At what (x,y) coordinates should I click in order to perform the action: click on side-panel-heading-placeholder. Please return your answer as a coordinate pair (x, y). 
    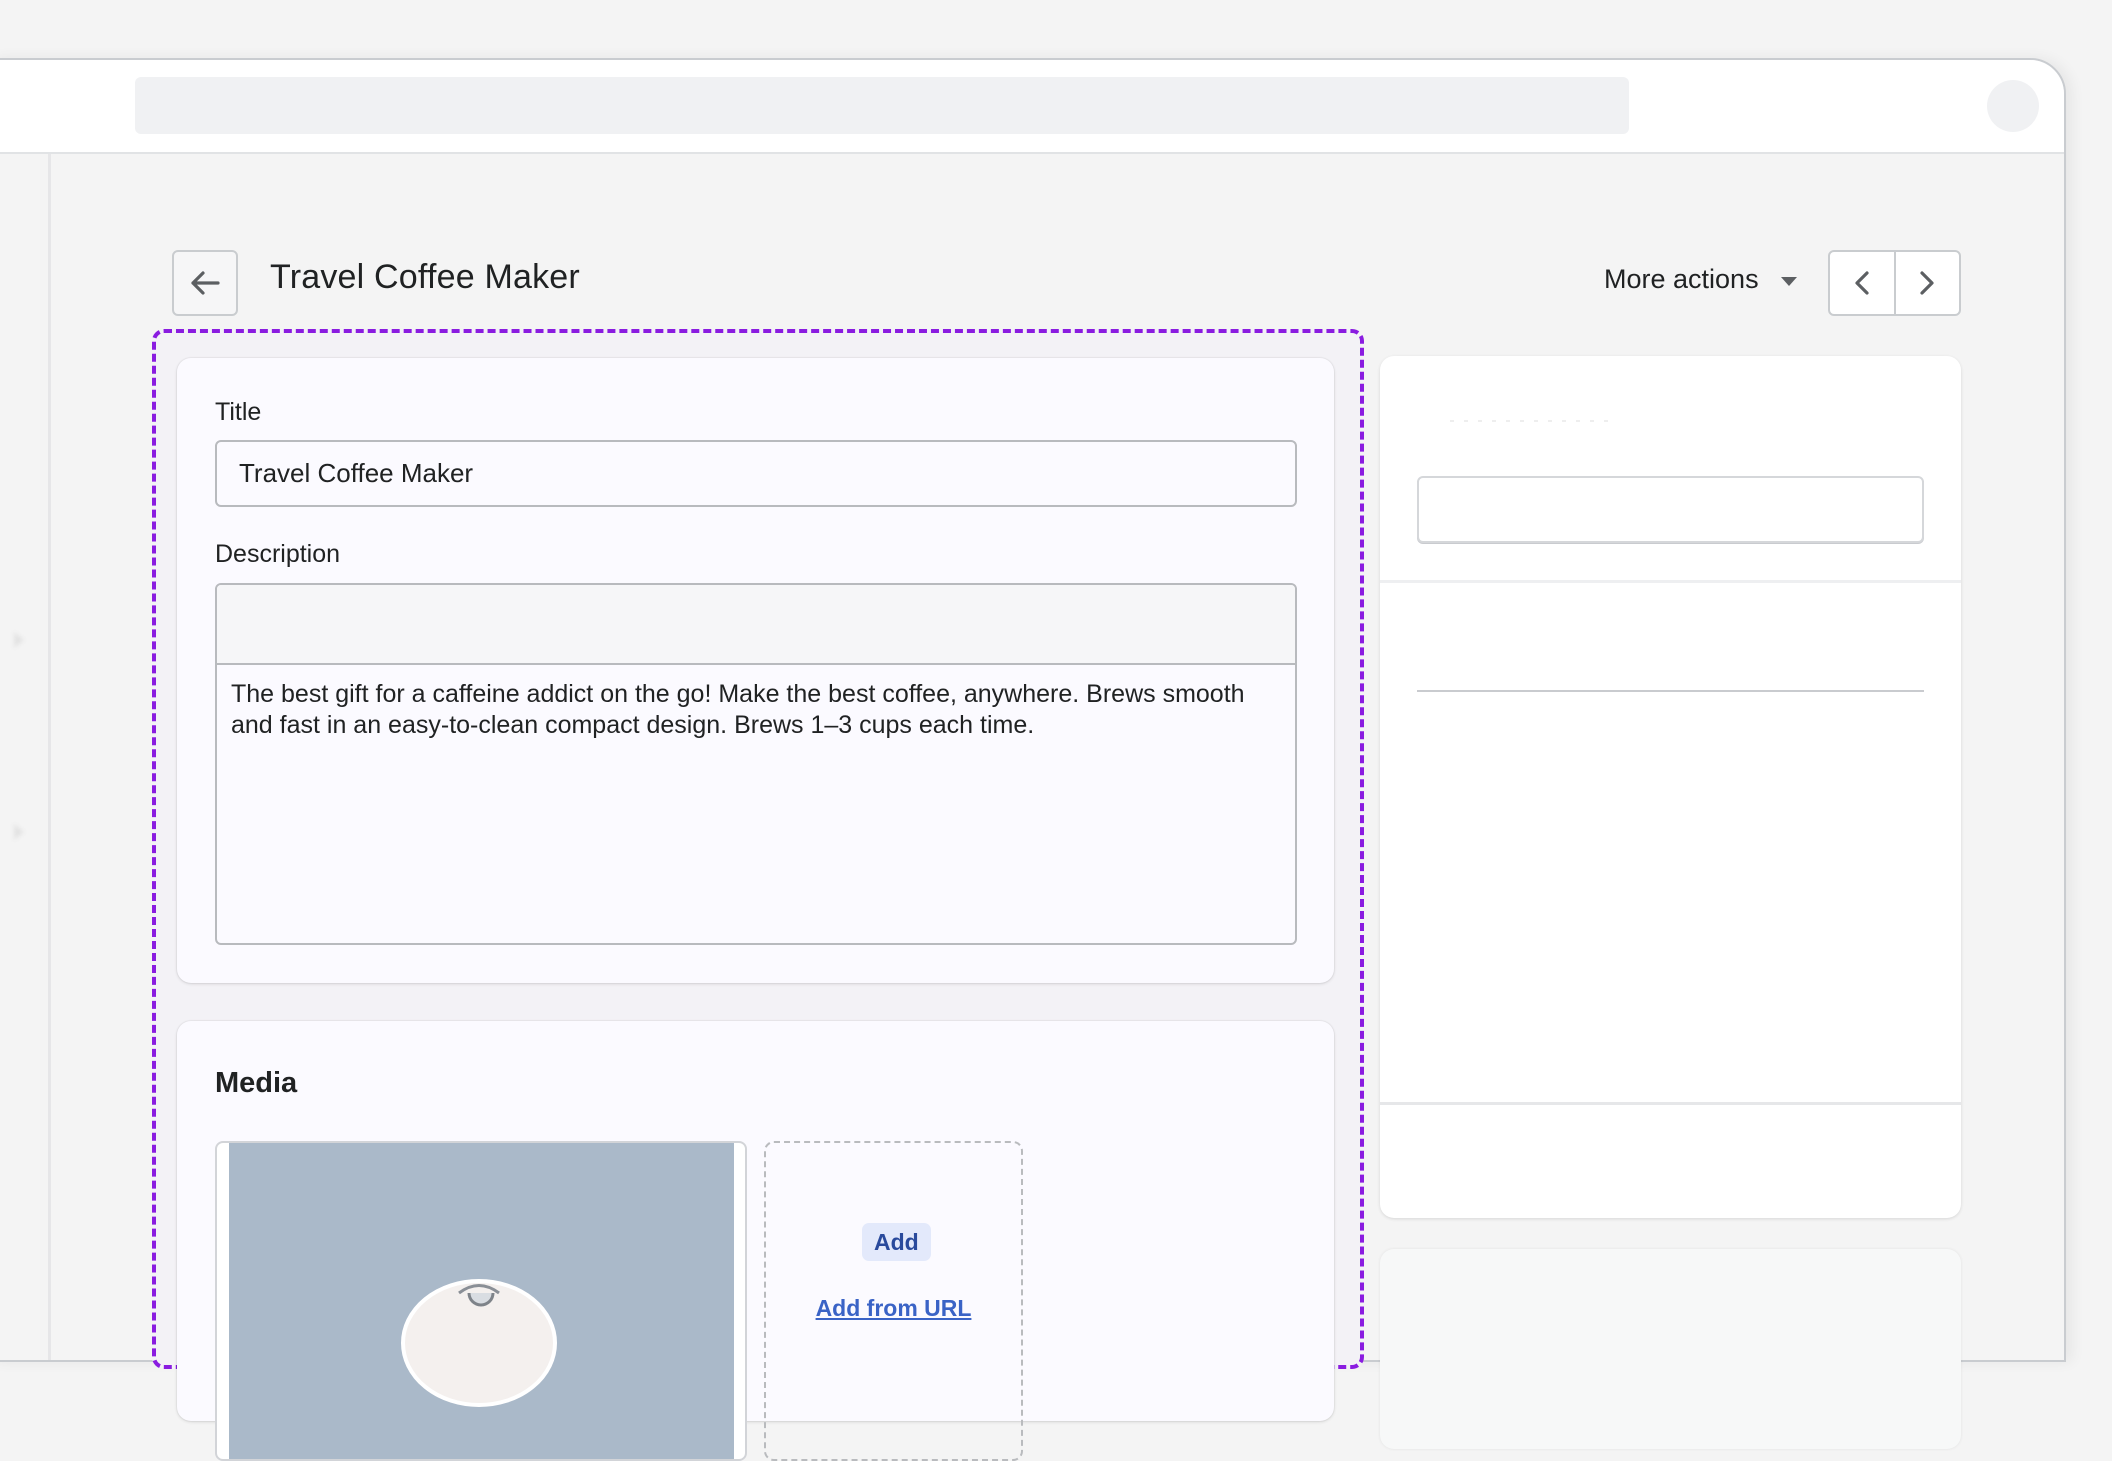
    Looking at the image, I should click on (1530, 421).